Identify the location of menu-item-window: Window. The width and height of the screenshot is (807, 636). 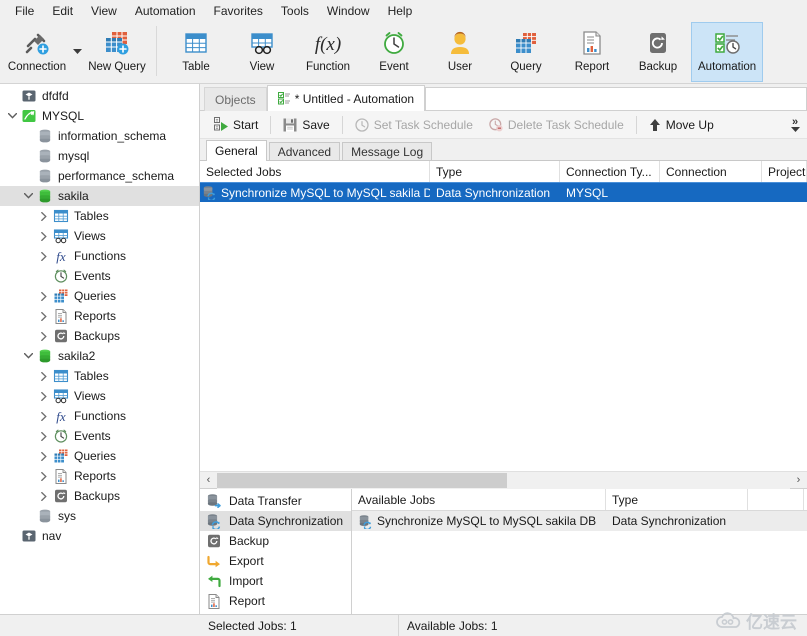
(348, 11).